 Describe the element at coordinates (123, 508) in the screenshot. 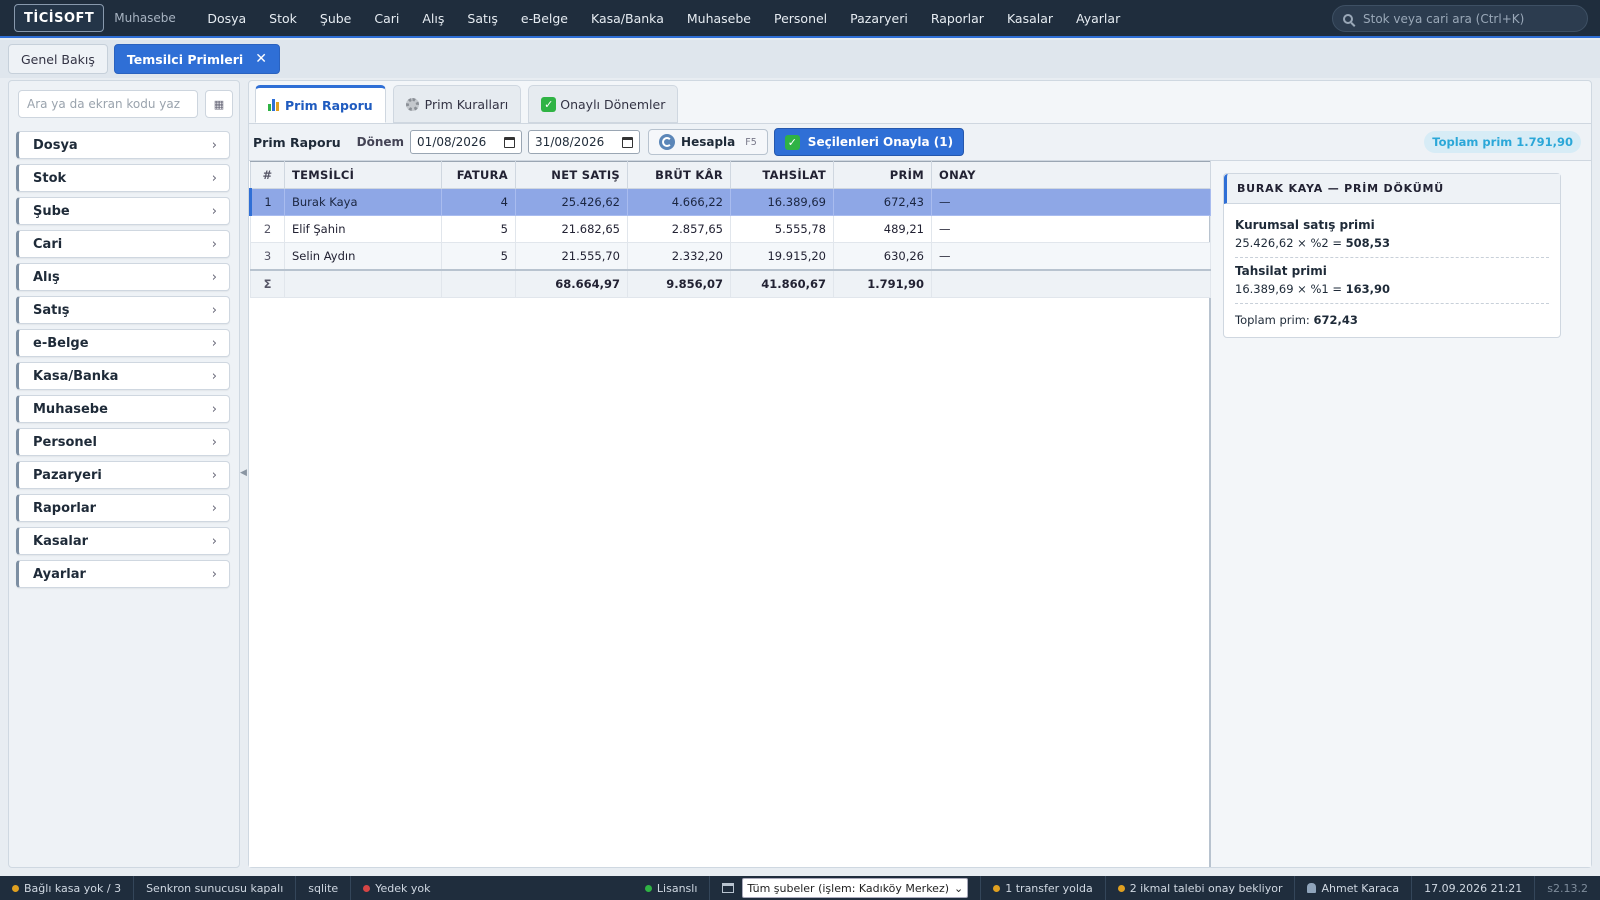

I see `sidebar-item: Raporlar ›` at that location.